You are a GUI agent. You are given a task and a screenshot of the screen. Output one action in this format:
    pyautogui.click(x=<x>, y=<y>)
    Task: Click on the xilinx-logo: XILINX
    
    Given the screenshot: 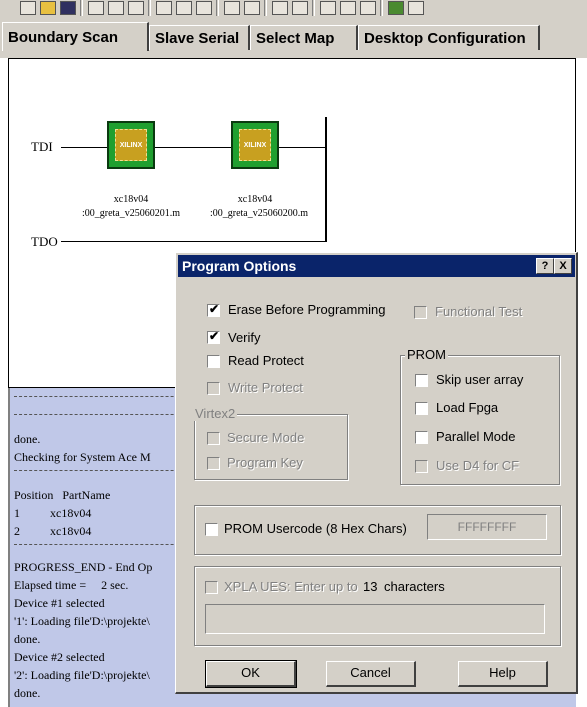 What is the action you would take?
    pyautogui.click(x=131, y=145)
    